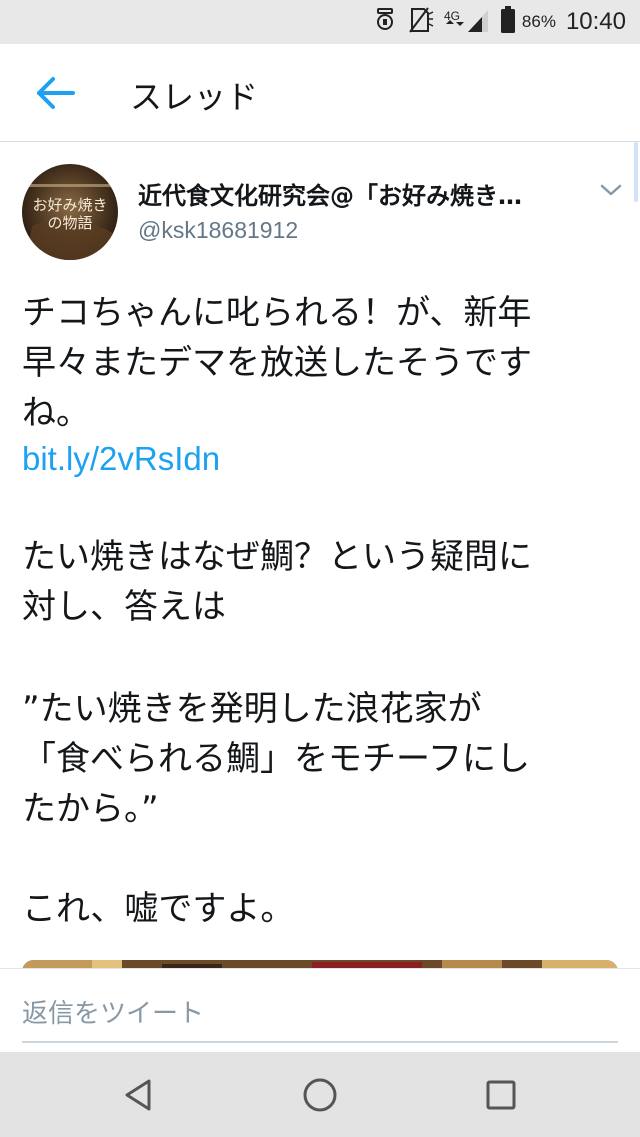 The image size is (640, 1137). What do you see at coordinates (538, 21) in the screenshot?
I see `battery-percent: 86%` at bounding box center [538, 21].